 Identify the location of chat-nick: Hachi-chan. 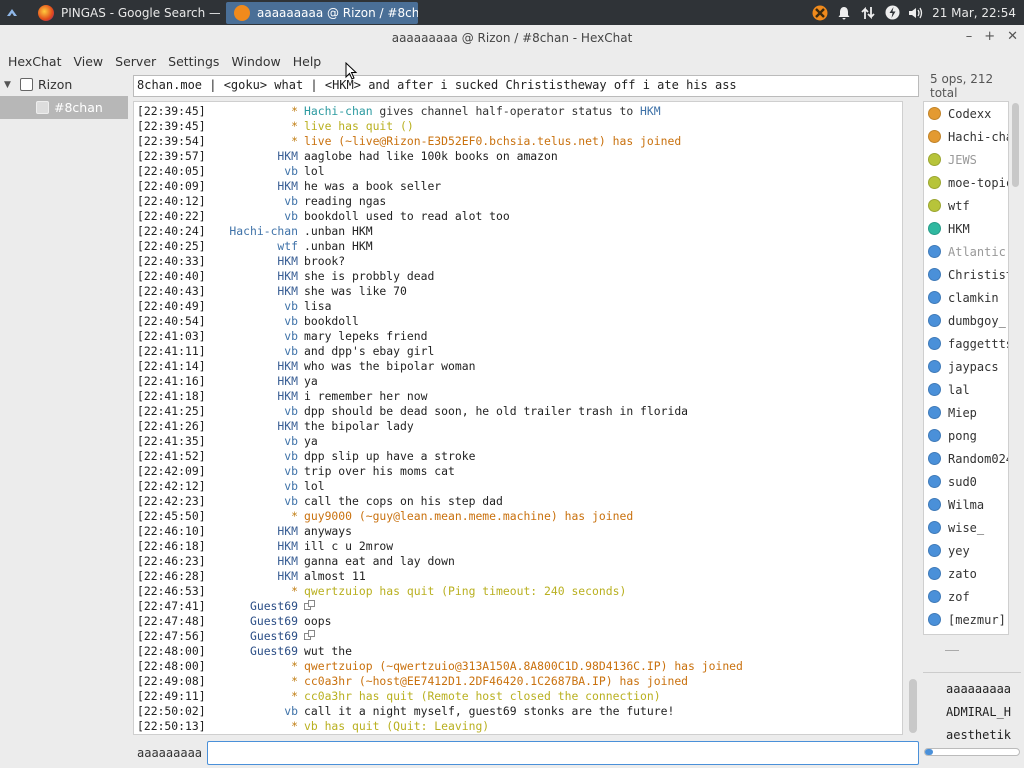
(255, 231).